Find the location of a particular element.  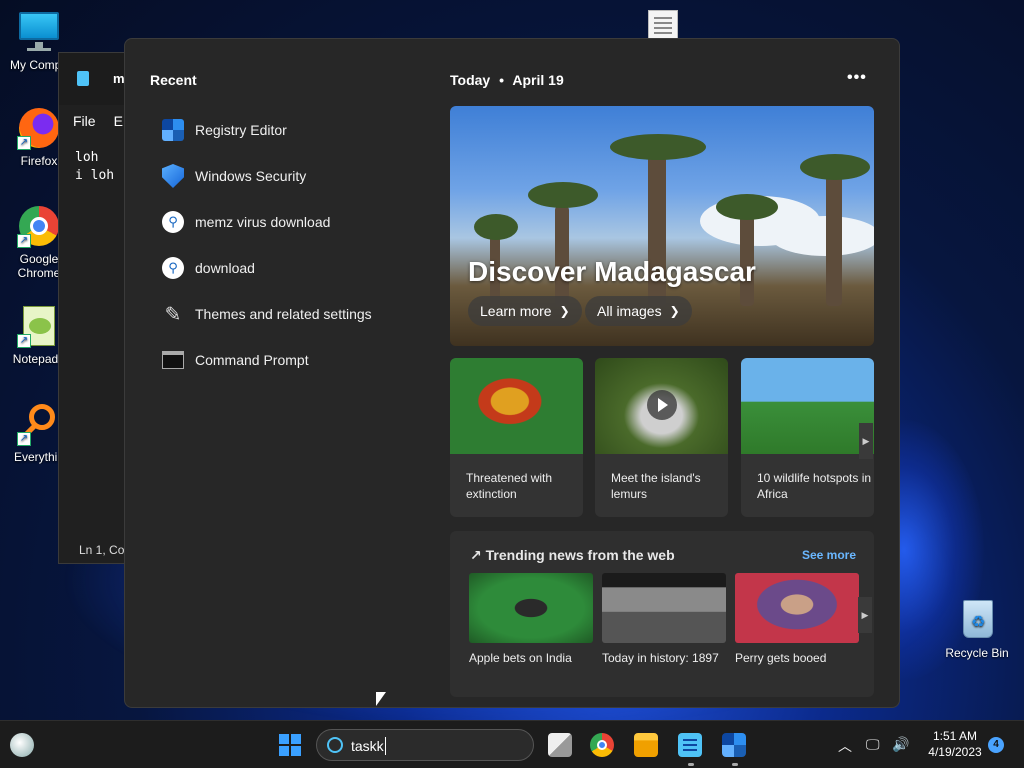

recent-item-registry-editor: Registry Editor is located at coordinates (296, 130).